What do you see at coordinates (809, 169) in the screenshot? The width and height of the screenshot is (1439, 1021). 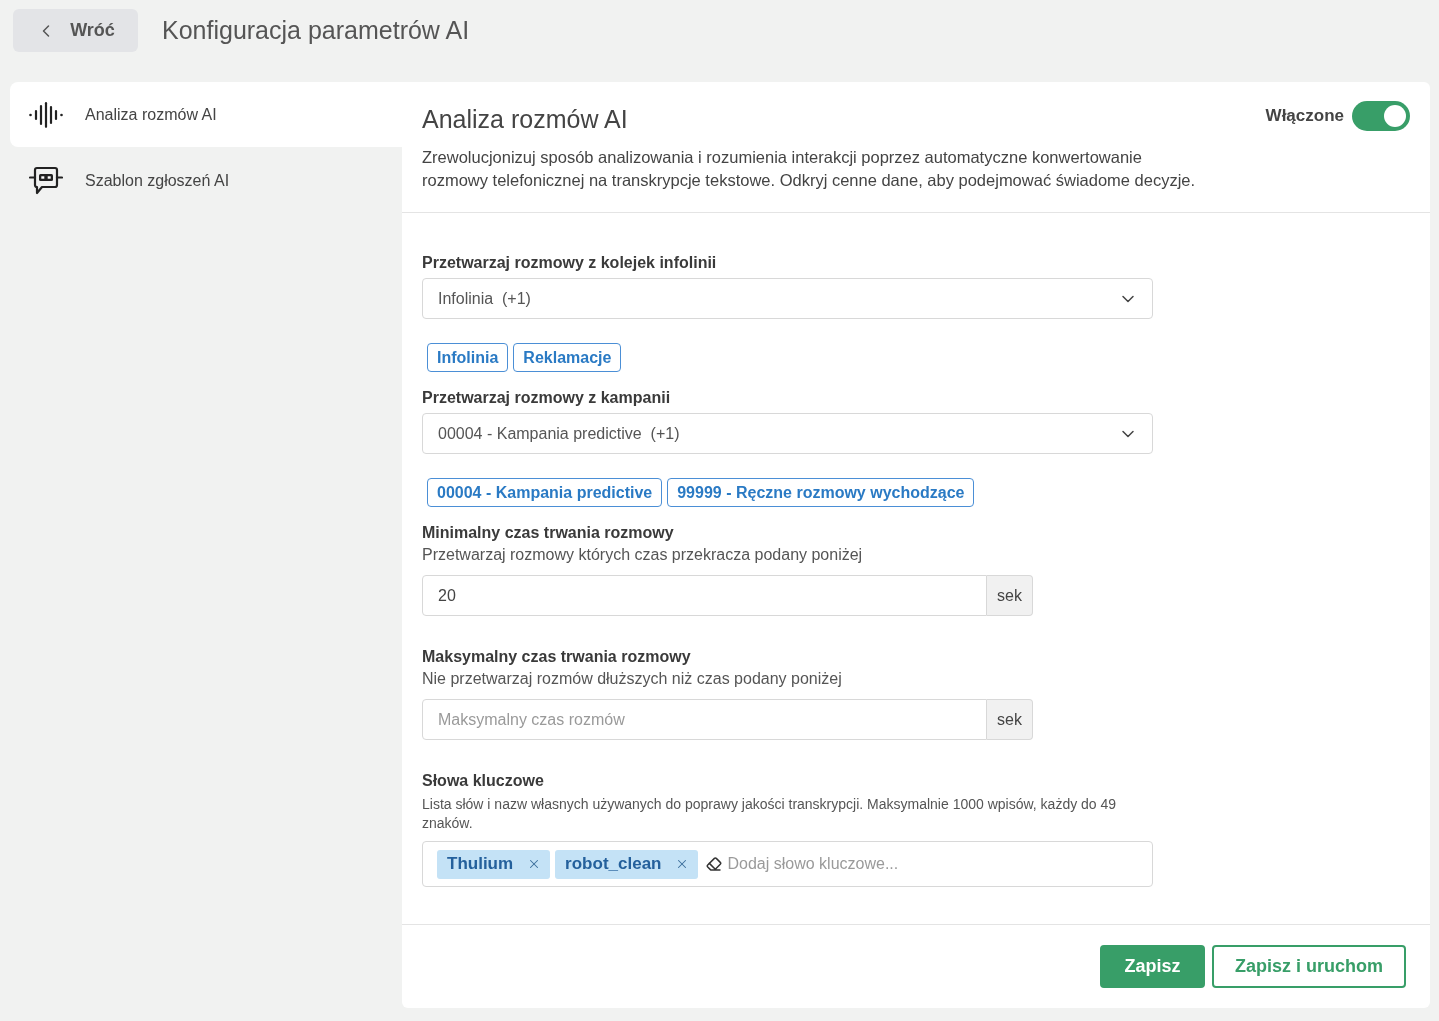 I see `panel-description: Zrewolucjonizuj sposób analizowania i rozumienia interakcji poprzez automatyczne konwertowanie rozmowy telefonicznej na transkrypcje tekstowe. Odkryj cenne dane, aby podejmować świadome decyzje.` at bounding box center [809, 169].